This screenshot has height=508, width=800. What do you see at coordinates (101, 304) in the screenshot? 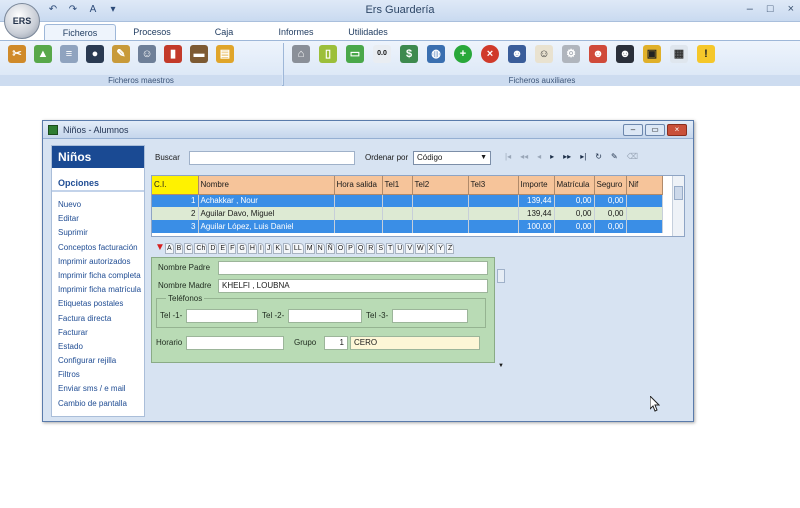
I see `sidebar-item-etiquetas: Etiquetas postales` at bounding box center [101, 304].